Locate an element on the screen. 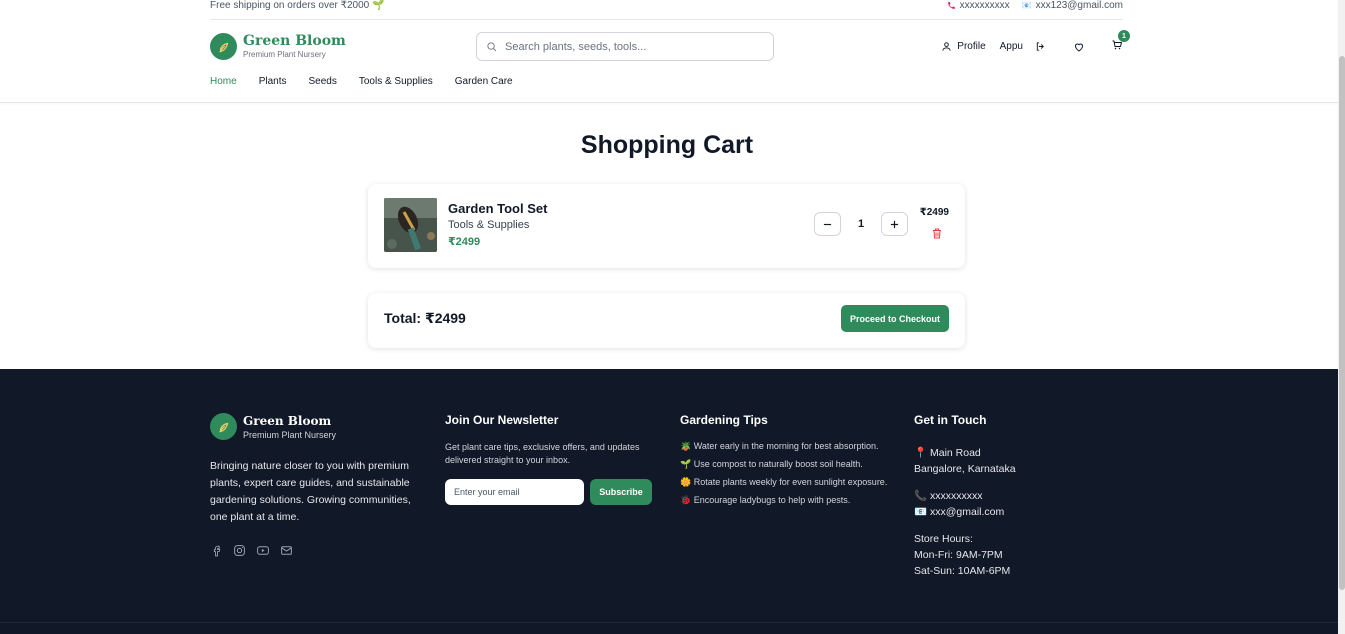 The width and height of the screenshot is (1345, 634). minus-icon is located at coordinates (827, 224).